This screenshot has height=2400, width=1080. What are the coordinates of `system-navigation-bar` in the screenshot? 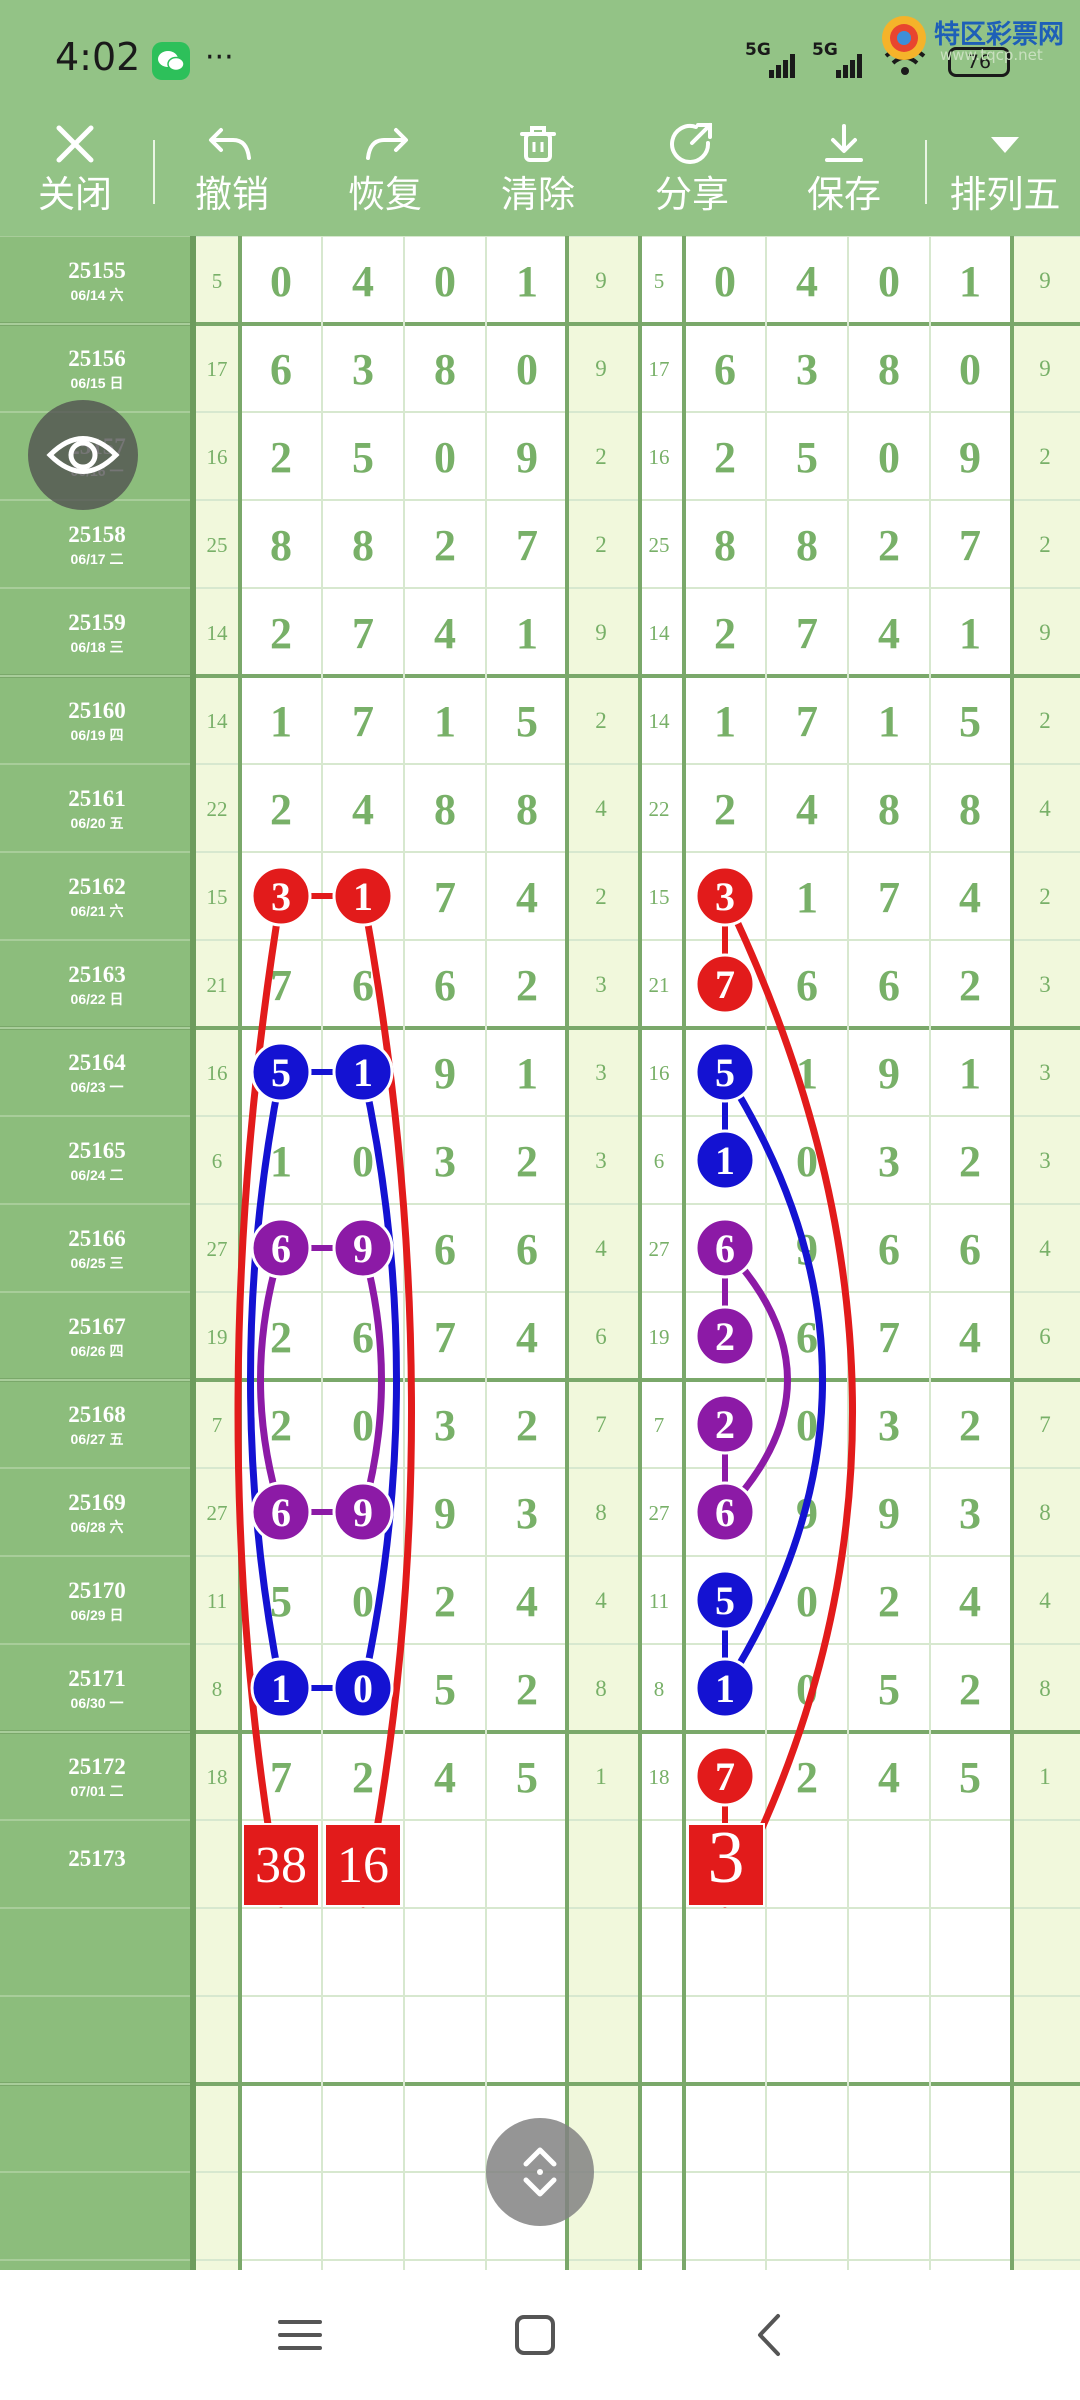 It's located at (540, 2335).